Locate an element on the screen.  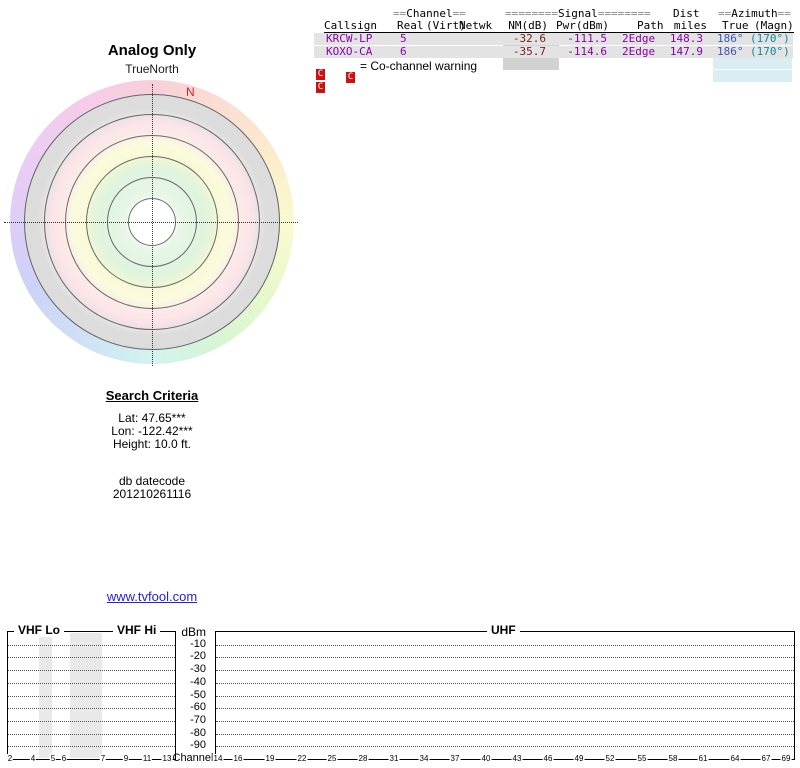
pwr-cell: -111.5 is located at coordinates (587, 38).